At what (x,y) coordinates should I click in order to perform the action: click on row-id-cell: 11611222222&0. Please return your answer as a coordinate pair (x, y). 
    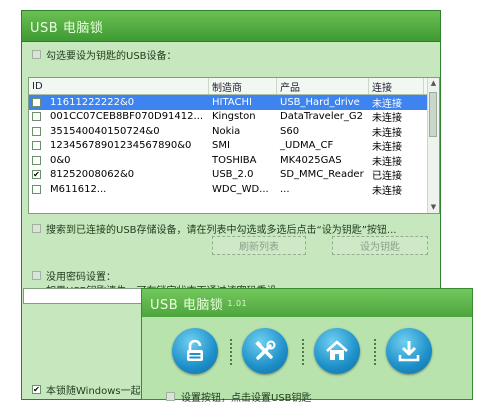
    Looking at the image, I should click on (119, 102).